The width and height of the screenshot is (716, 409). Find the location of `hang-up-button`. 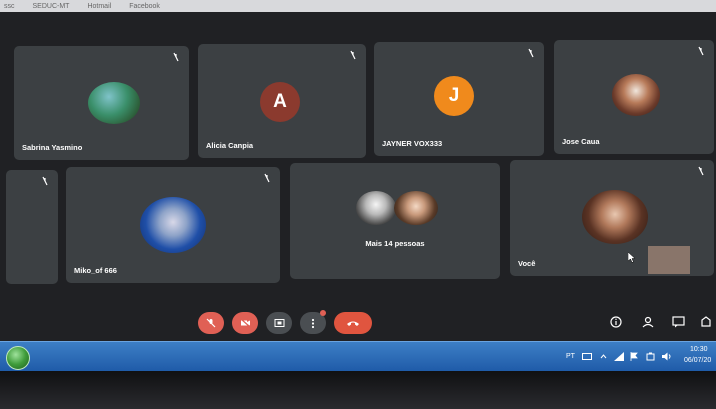

hang-up-button is located at coordinates (353, 323).